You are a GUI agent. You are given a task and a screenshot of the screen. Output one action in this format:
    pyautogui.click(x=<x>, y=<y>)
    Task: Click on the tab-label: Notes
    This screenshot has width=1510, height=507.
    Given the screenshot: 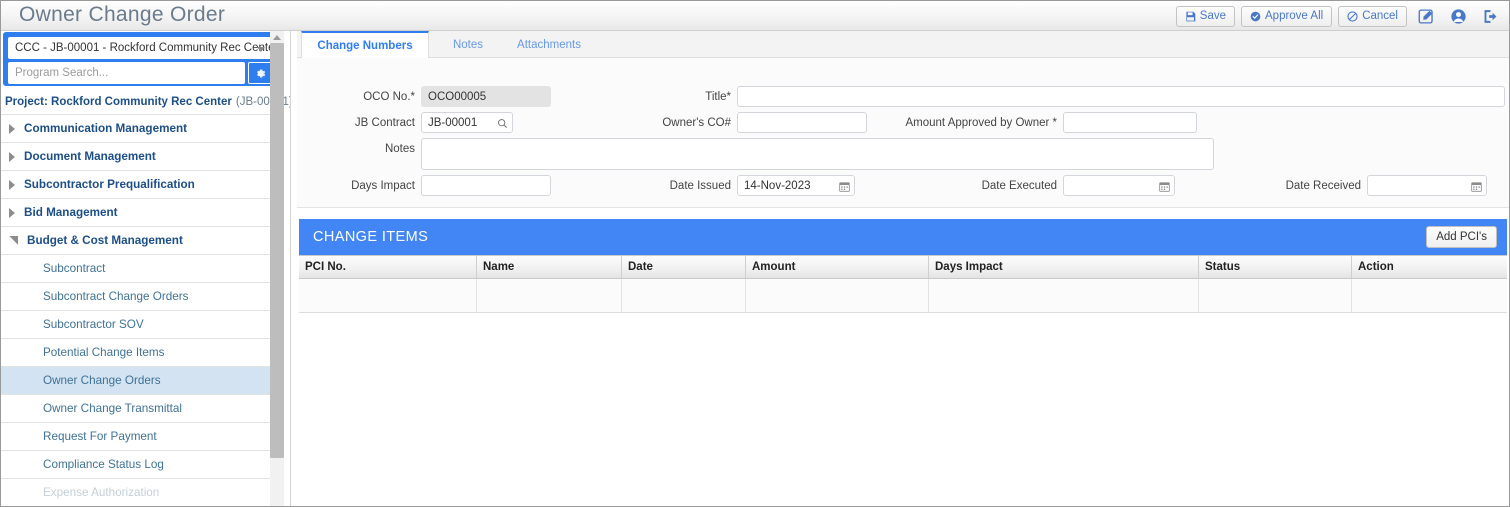 What is the action you would take?
    pyautogui.click(x=468, y=44)
    